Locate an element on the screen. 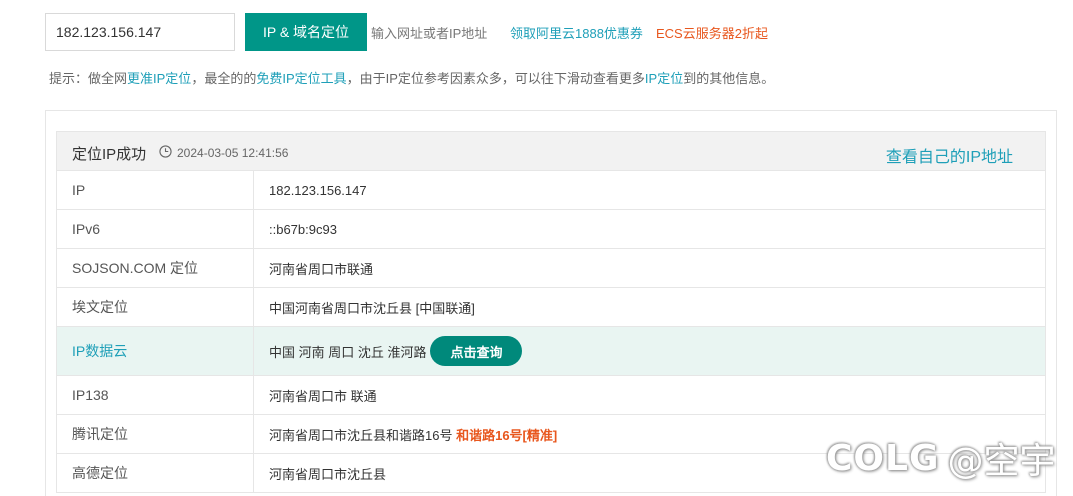 The image size is (1073, 496). row-value: 中国河南省周口市沈丘县 [中国联通] is located at coordinates (372, 308).